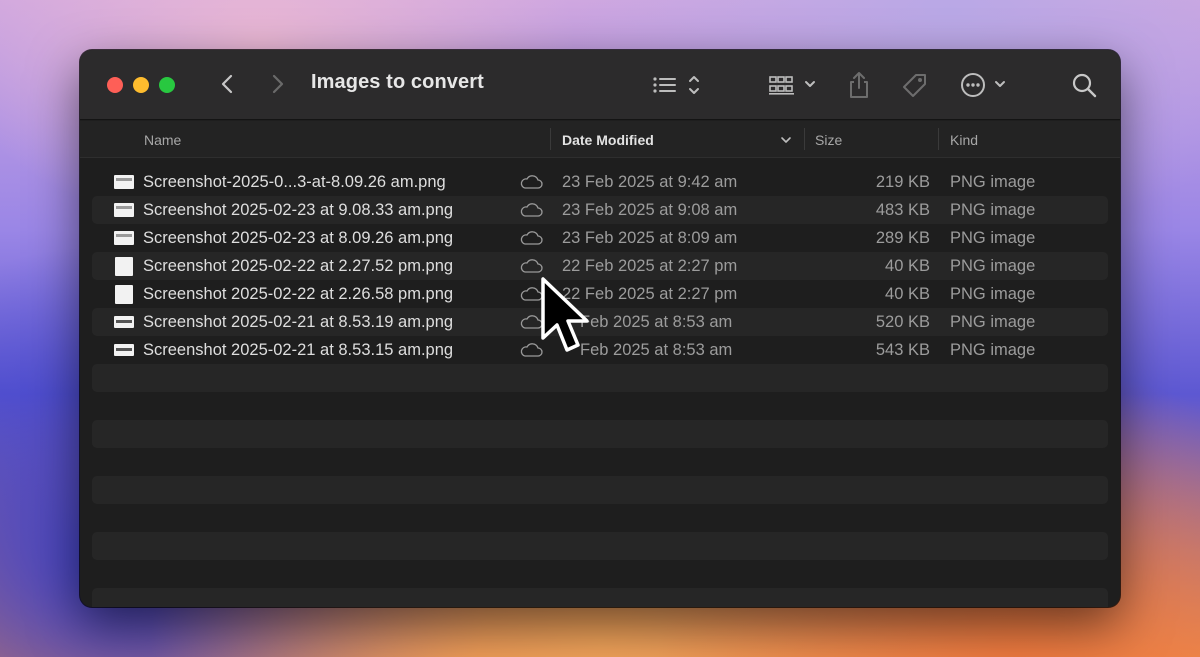 This screenshot has width=1200, height=657. I want to click on column-size-header: Size, so click(828, 140).